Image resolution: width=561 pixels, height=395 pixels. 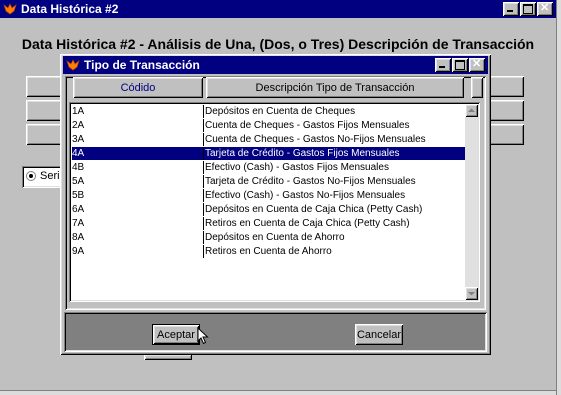 I want to click on column-header-description-label: Descripción Tipo de Transacción, so click(x=335, y=87).